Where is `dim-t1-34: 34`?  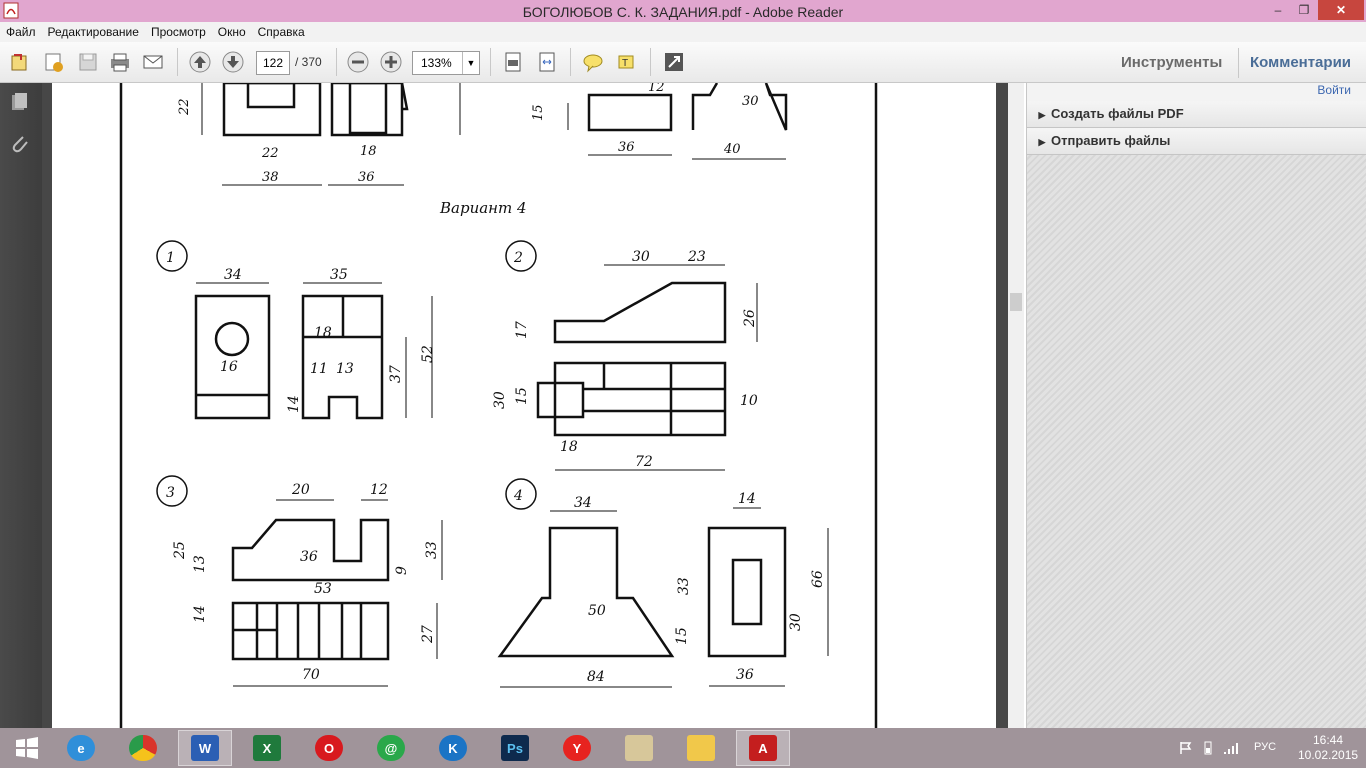
dim-t1-34: 34 is located at coordinates (233, 275).